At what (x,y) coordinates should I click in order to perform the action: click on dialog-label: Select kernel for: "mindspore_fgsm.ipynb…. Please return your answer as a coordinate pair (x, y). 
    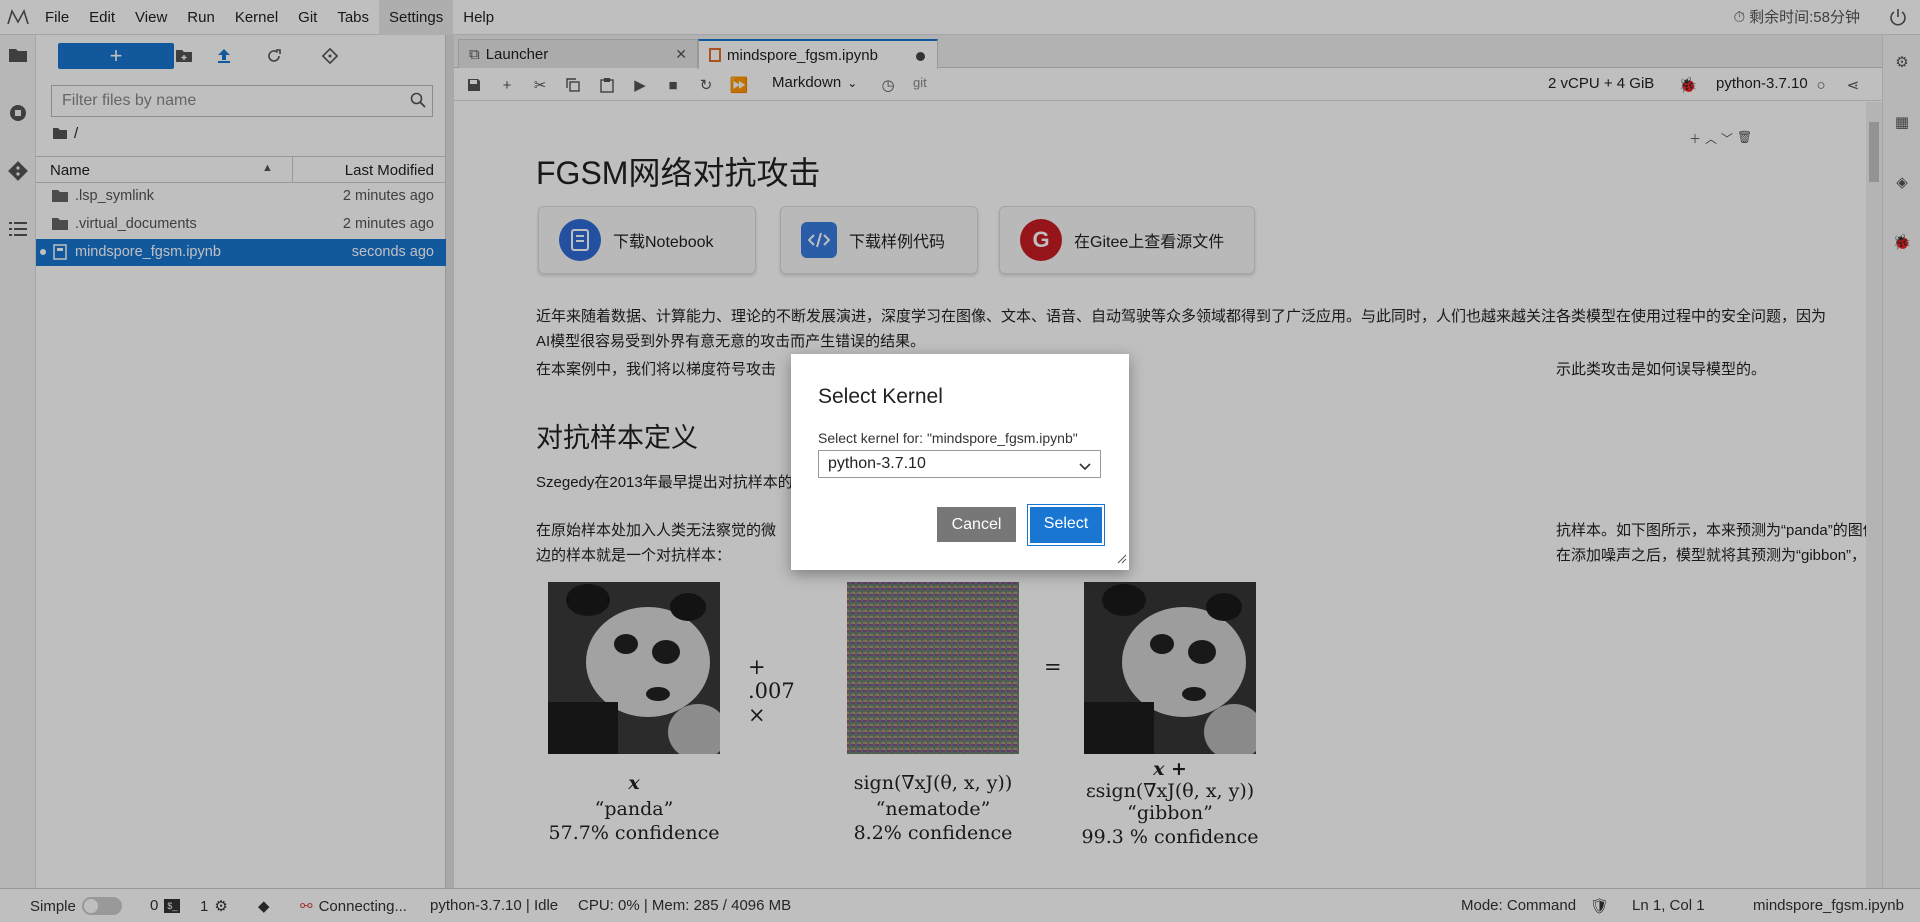
    Looking at the image, I should click on (948, 438).